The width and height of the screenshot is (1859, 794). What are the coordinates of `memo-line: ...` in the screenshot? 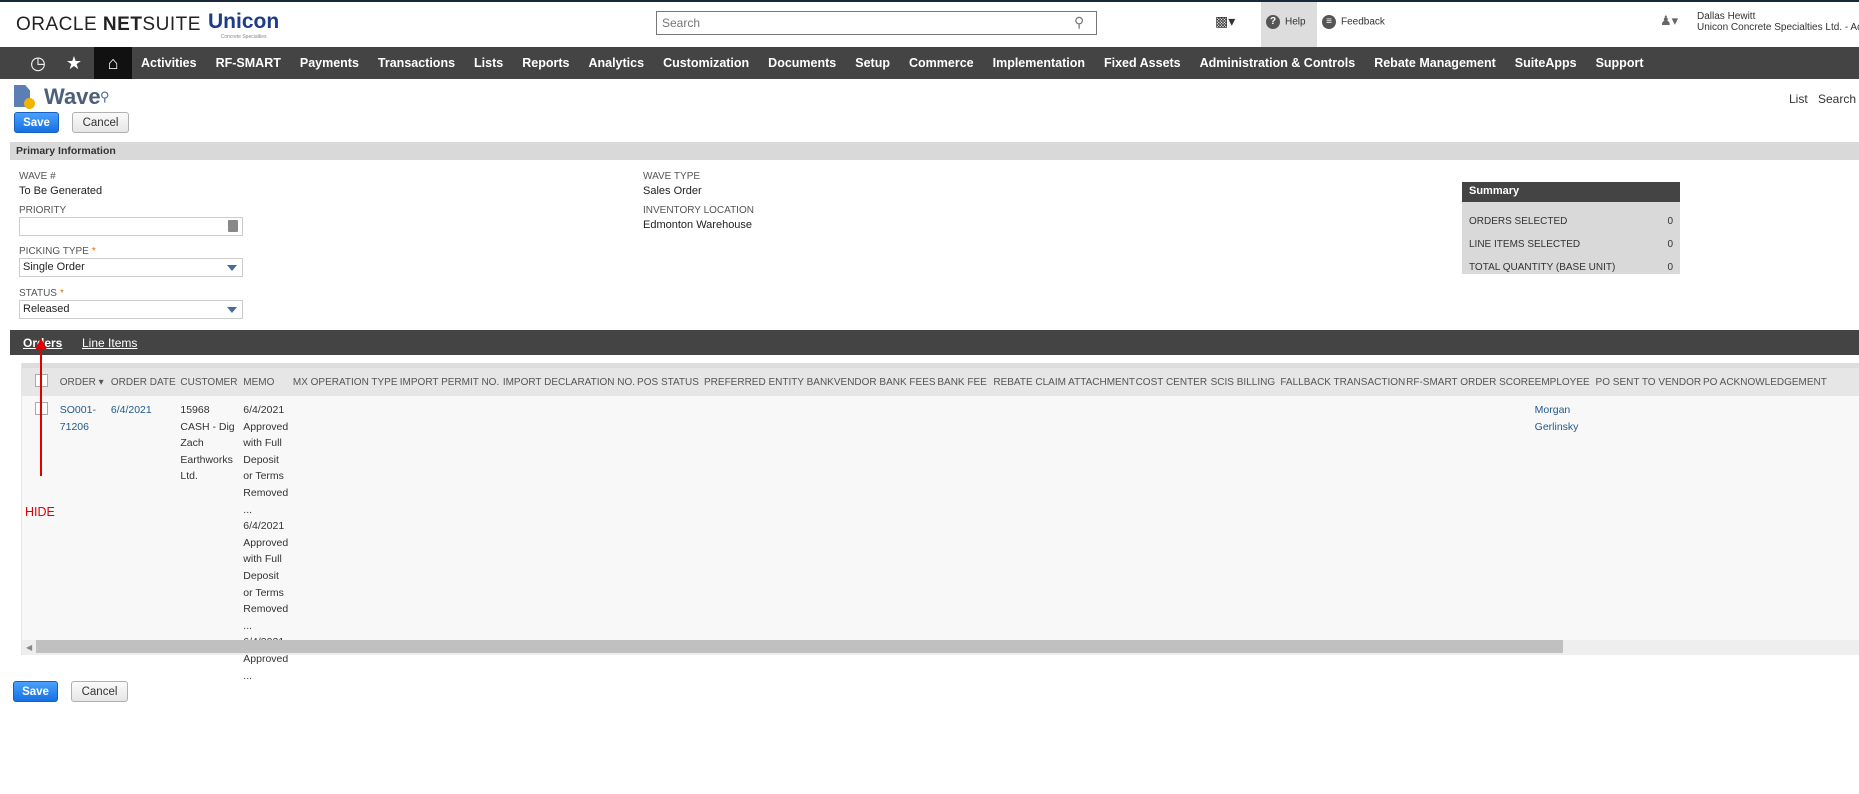 It's located at (248, 625).